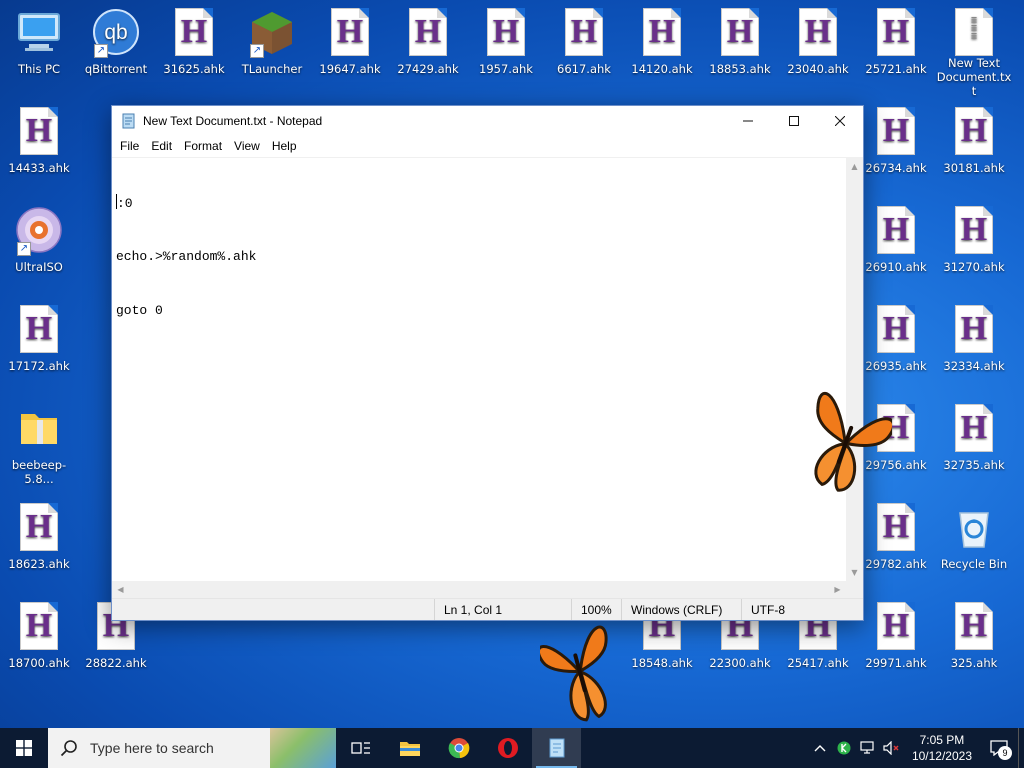 The height and width of the screenshot is (768, 1024). I want to click on desktop-icon: H 32735.ahk, so click(974, 449).